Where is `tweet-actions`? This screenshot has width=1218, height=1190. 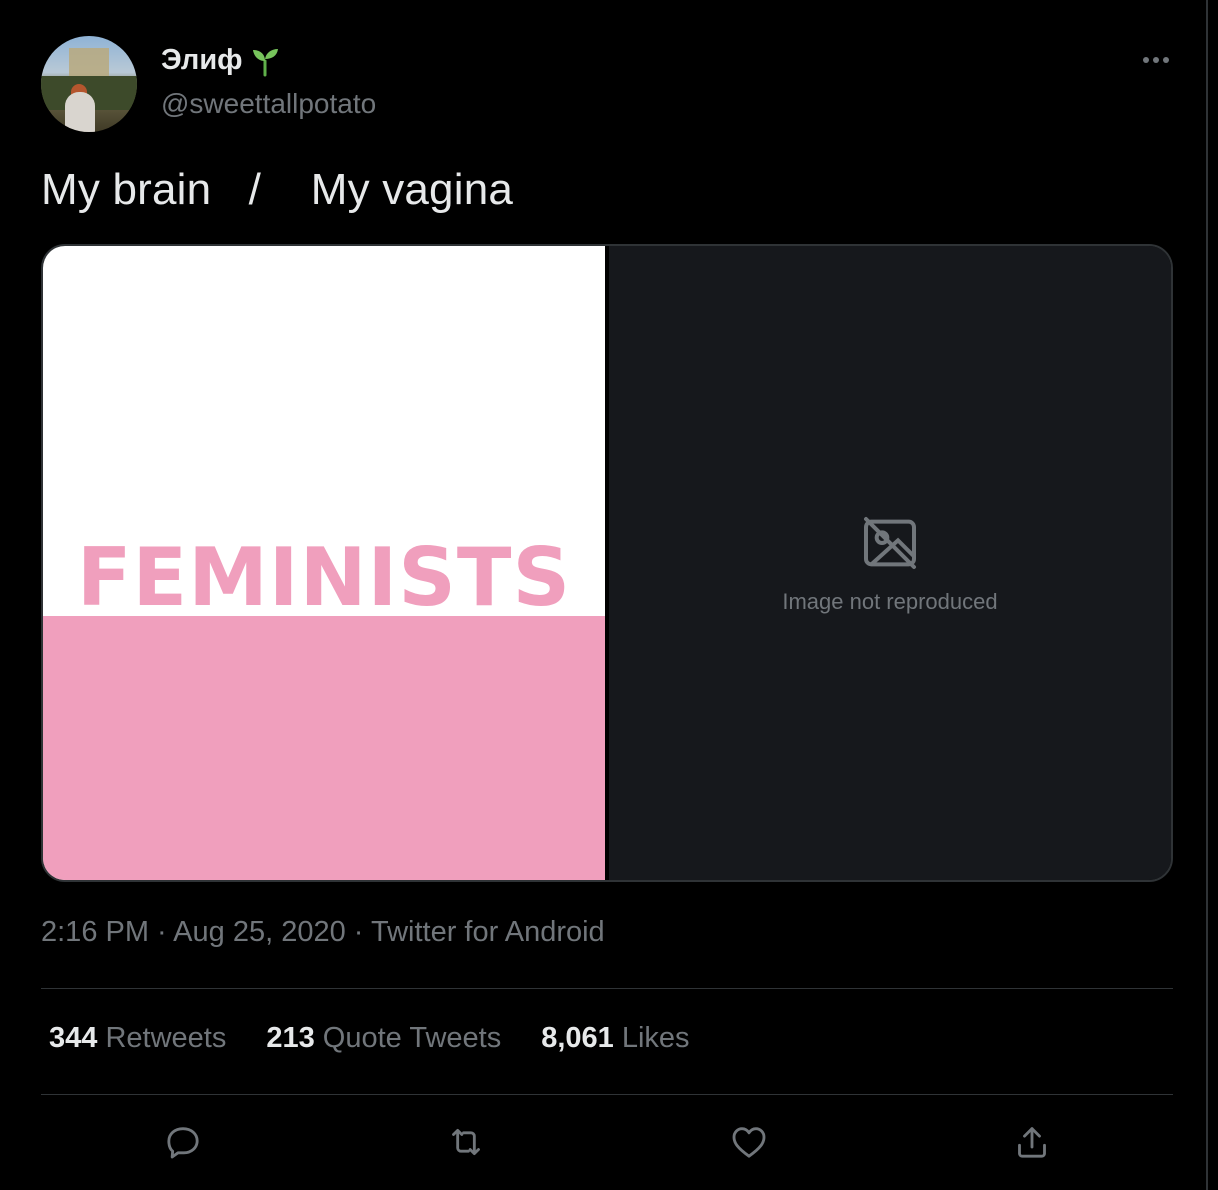
tweet-actions is located at coordinates (607, 1142).